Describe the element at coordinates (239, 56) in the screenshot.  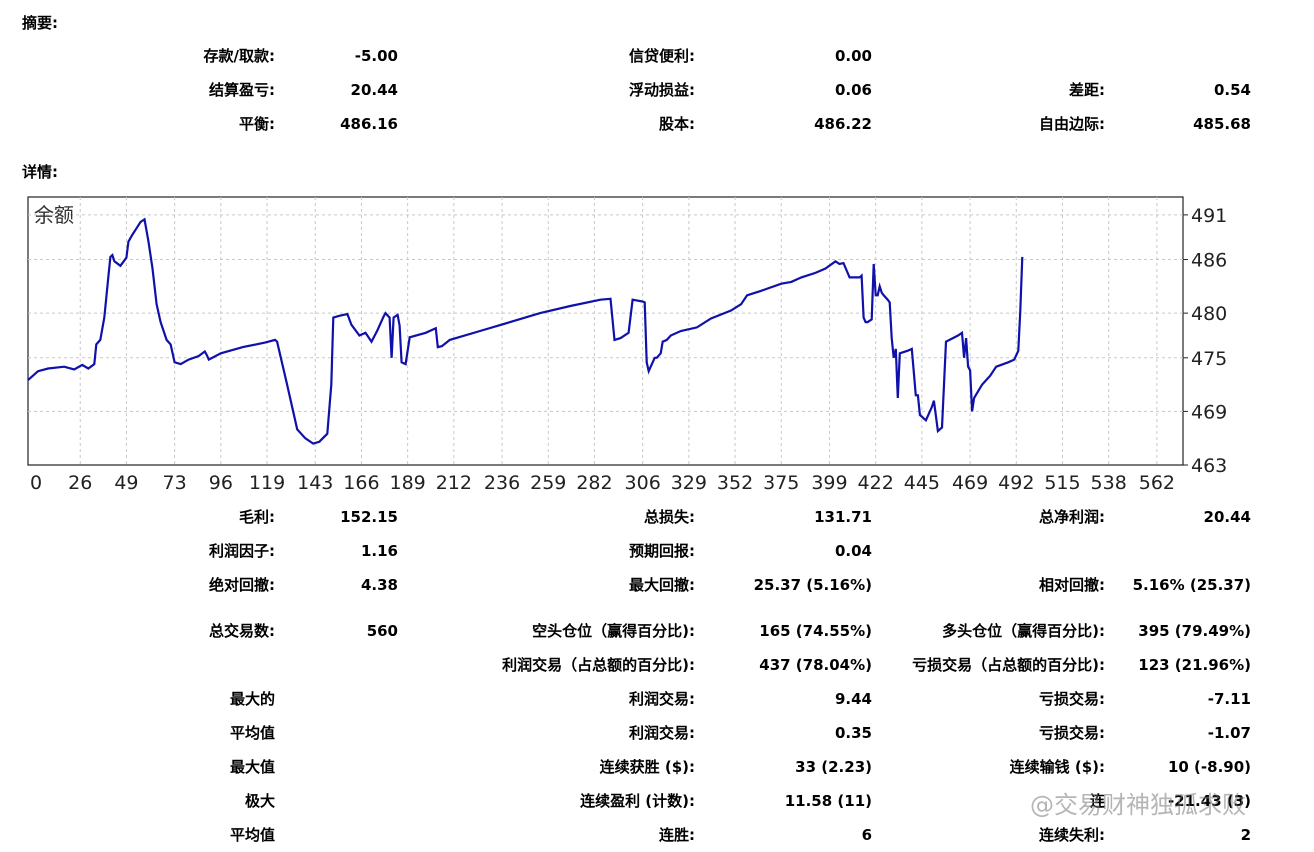
I see `summary-label-r0-c0: 存款/取款:` at that location.